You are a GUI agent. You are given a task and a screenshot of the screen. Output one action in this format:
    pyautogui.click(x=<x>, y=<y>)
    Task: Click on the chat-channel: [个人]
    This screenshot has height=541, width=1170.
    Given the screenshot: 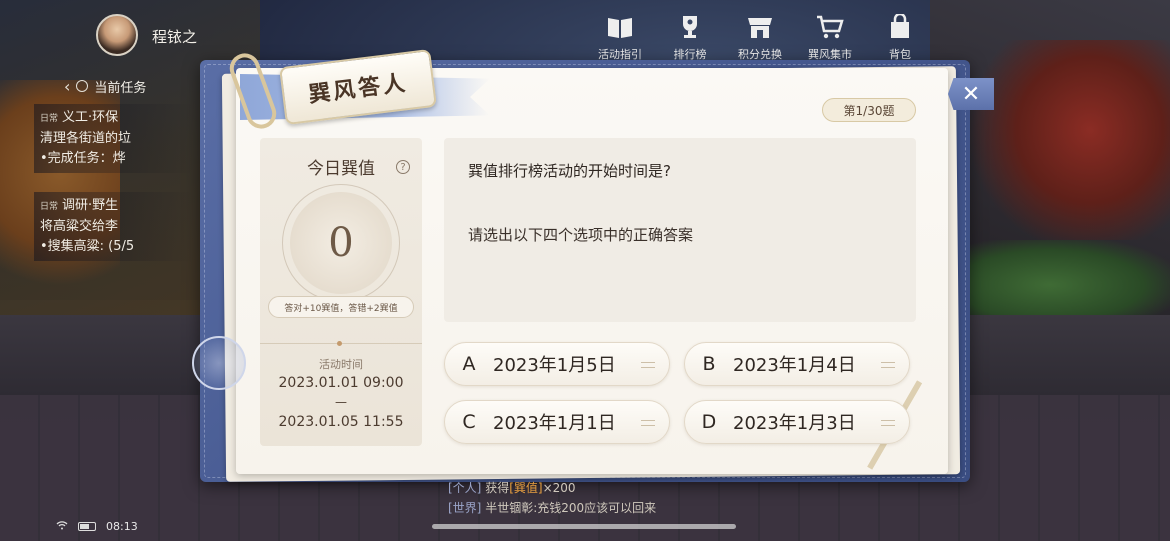 What is the action you would take?
    pyautogui.click(x=465, y=488)
    